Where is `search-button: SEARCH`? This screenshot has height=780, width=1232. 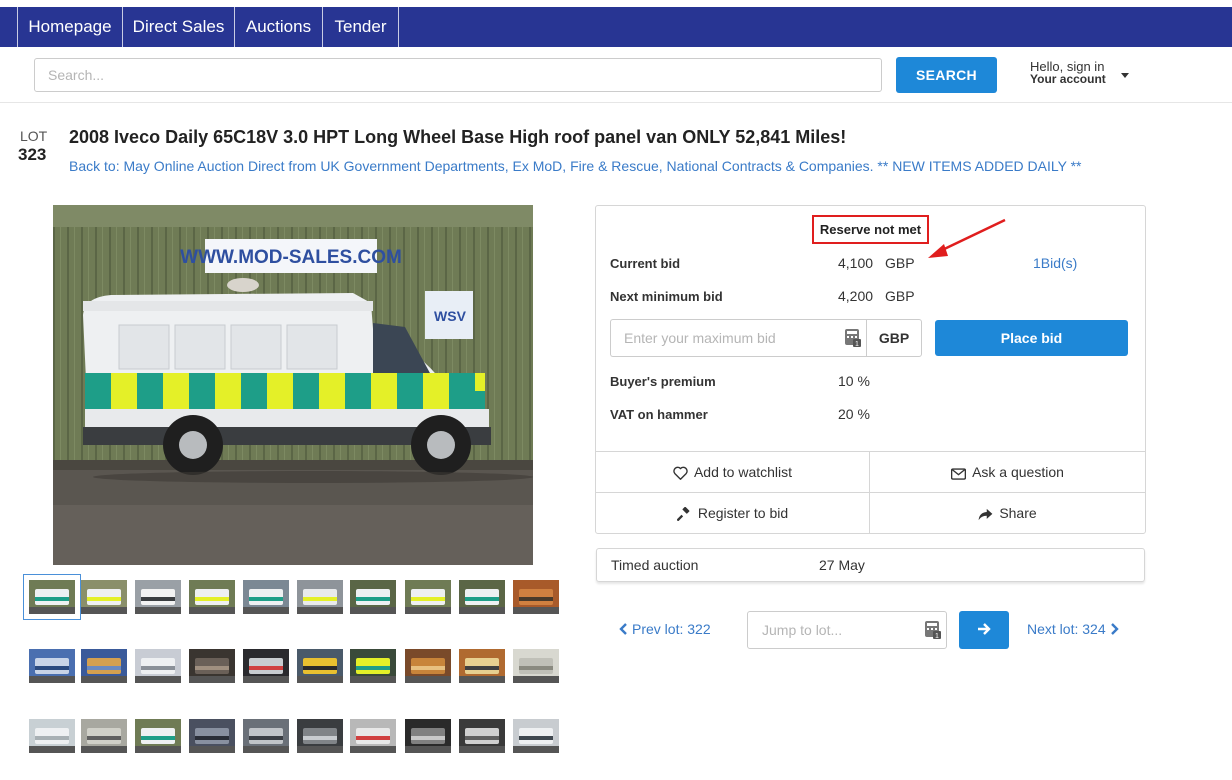 search-button: SEARCH is located at coordinates (946, 75).